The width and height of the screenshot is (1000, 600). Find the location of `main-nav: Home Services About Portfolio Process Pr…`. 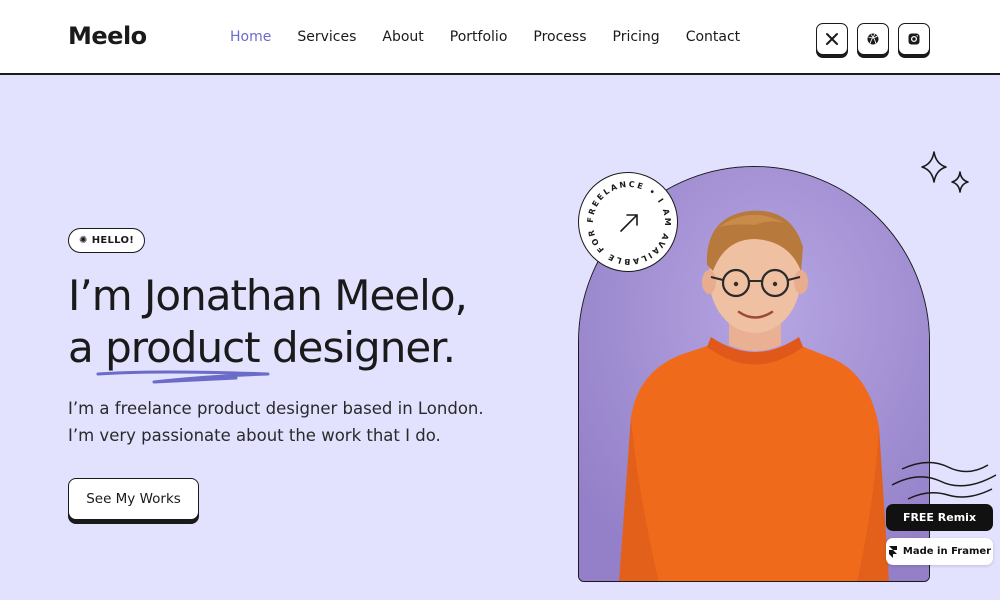

main-nav: Home Services About Portfolio Process Pr… is located at coordinates (498, 37).